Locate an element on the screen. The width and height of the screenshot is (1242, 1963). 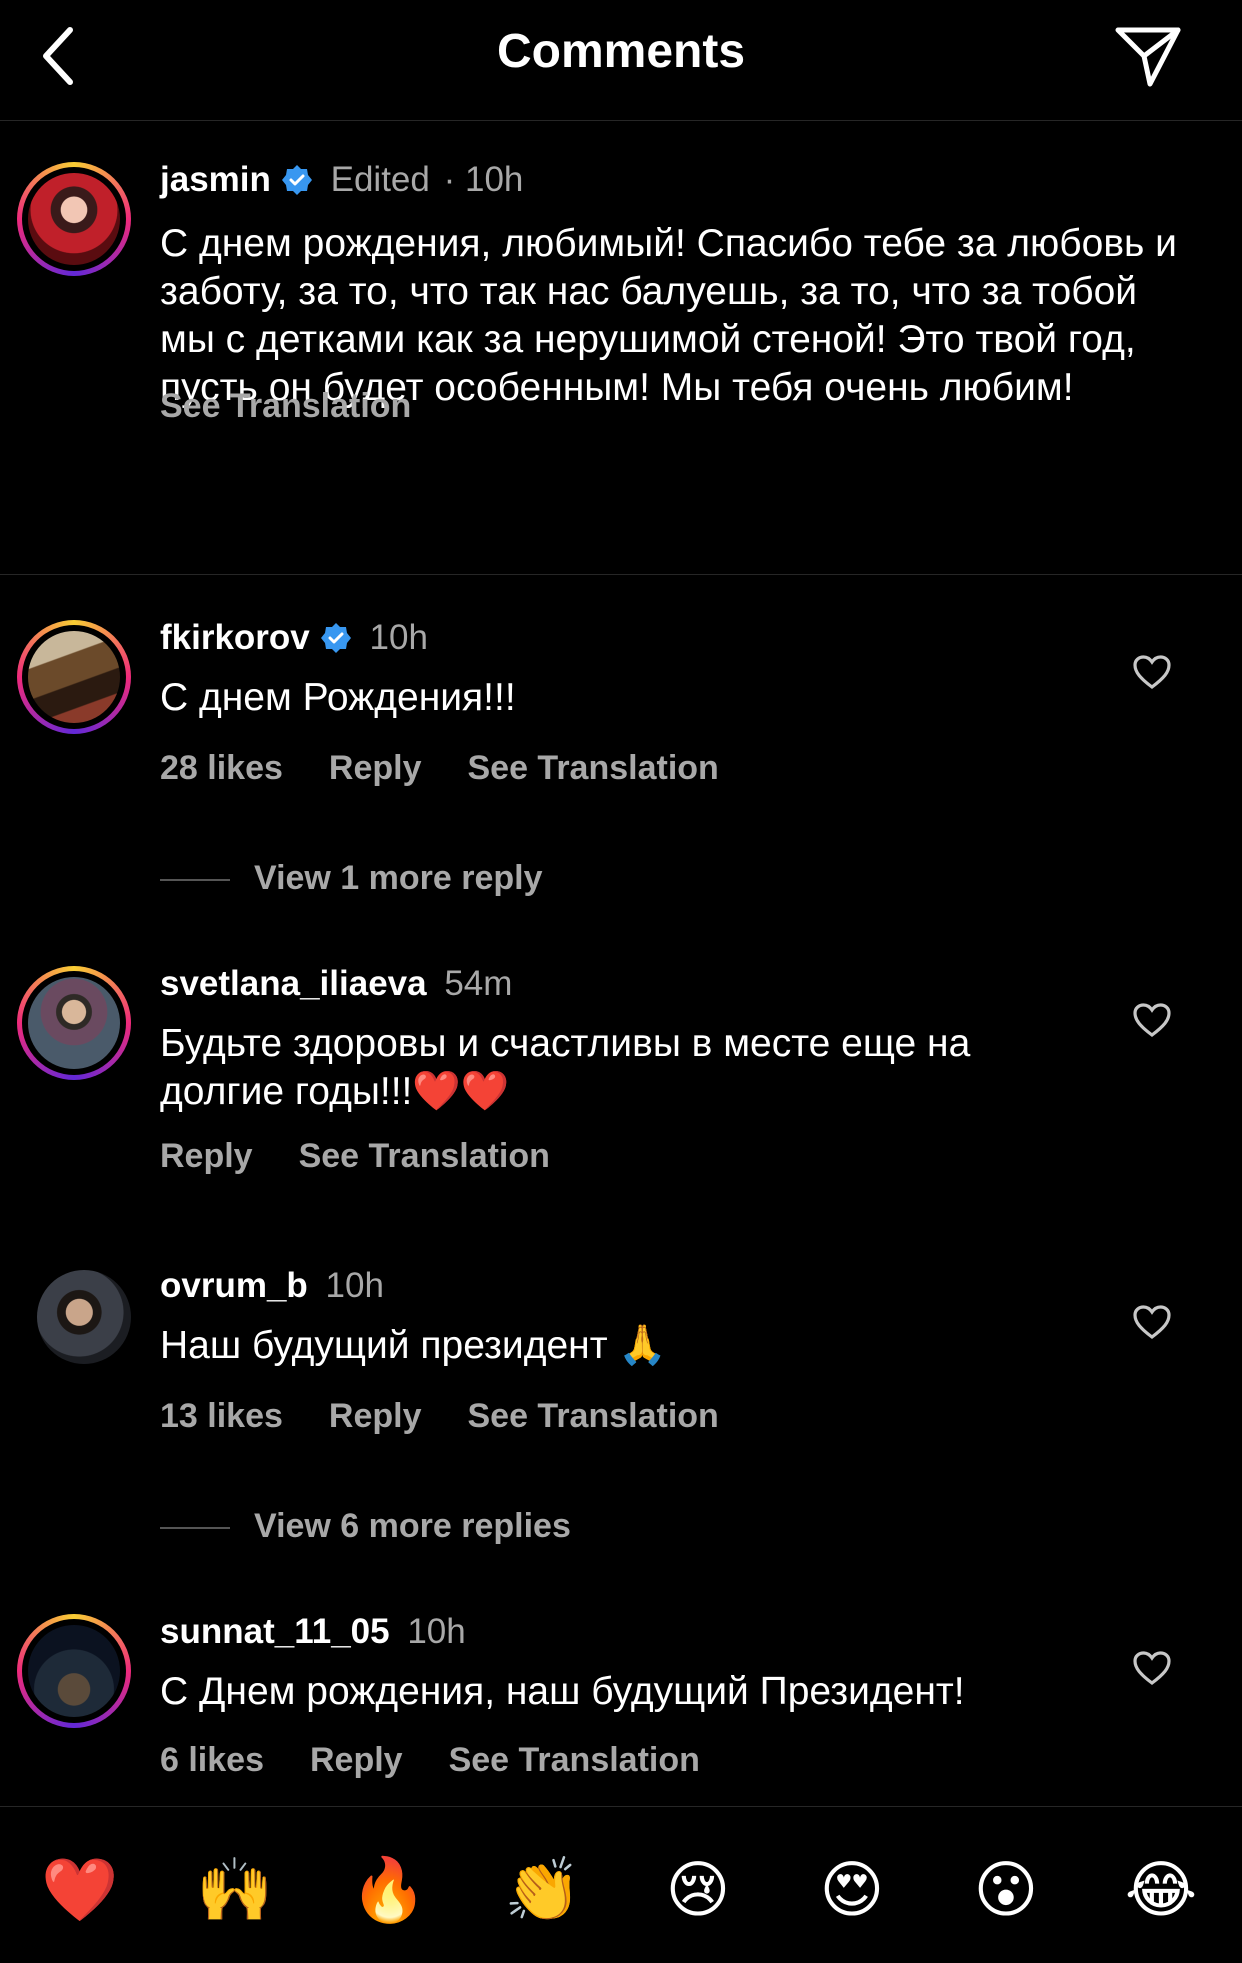
raising-hands-emoji-button: 🙌 is located at coordinates (235, 1891).